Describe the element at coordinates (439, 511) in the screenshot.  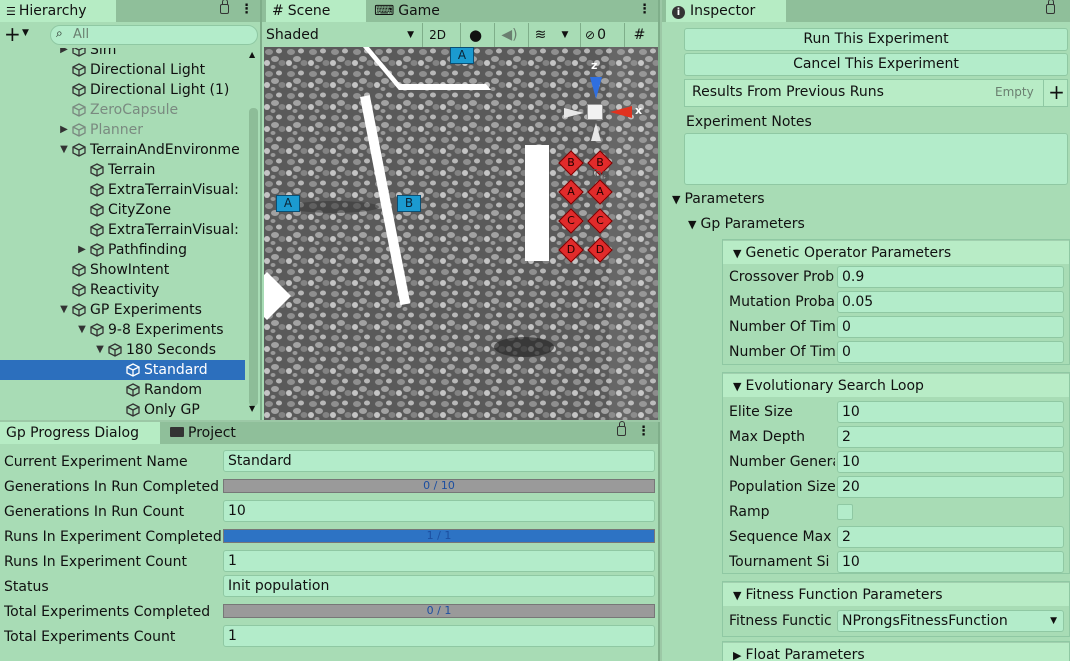
I see `progress-row-field: 10` at that location.